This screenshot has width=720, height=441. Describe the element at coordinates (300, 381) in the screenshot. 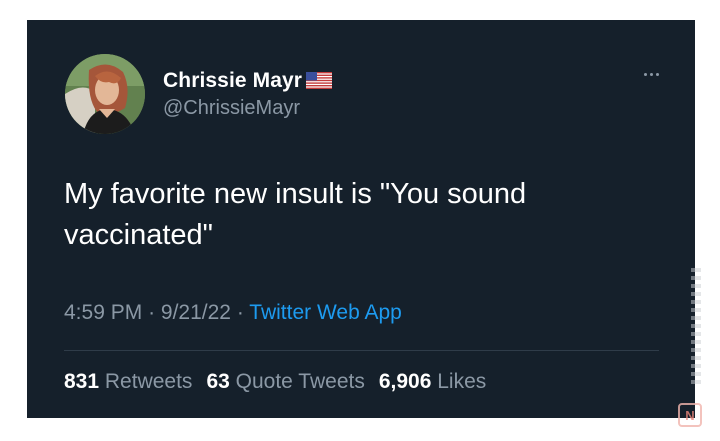

I see `quote-tweets-label: Quote Tweets` at that location.